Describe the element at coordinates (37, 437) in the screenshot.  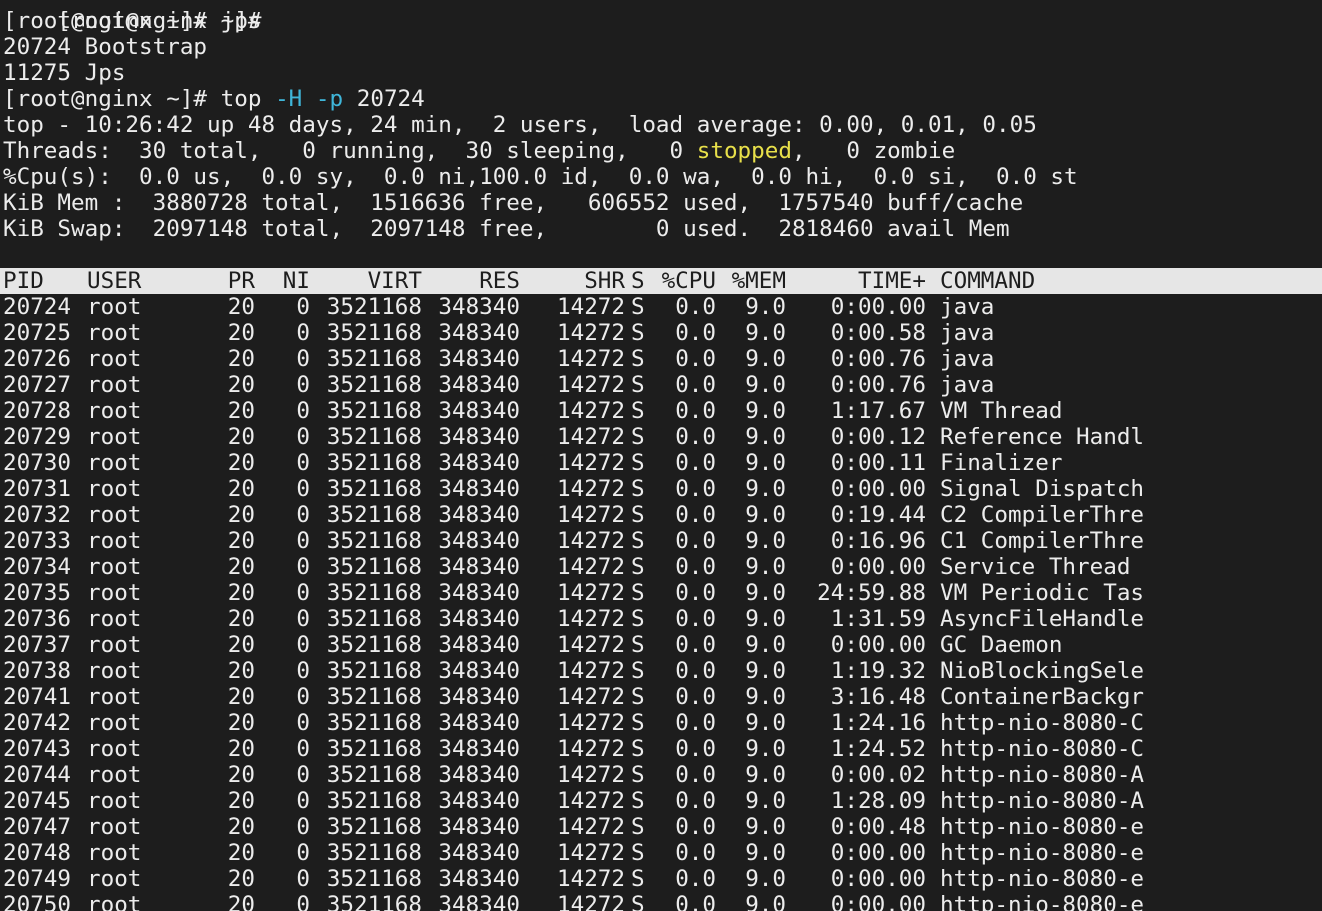
I see `cell-pid: 20729` at that location.